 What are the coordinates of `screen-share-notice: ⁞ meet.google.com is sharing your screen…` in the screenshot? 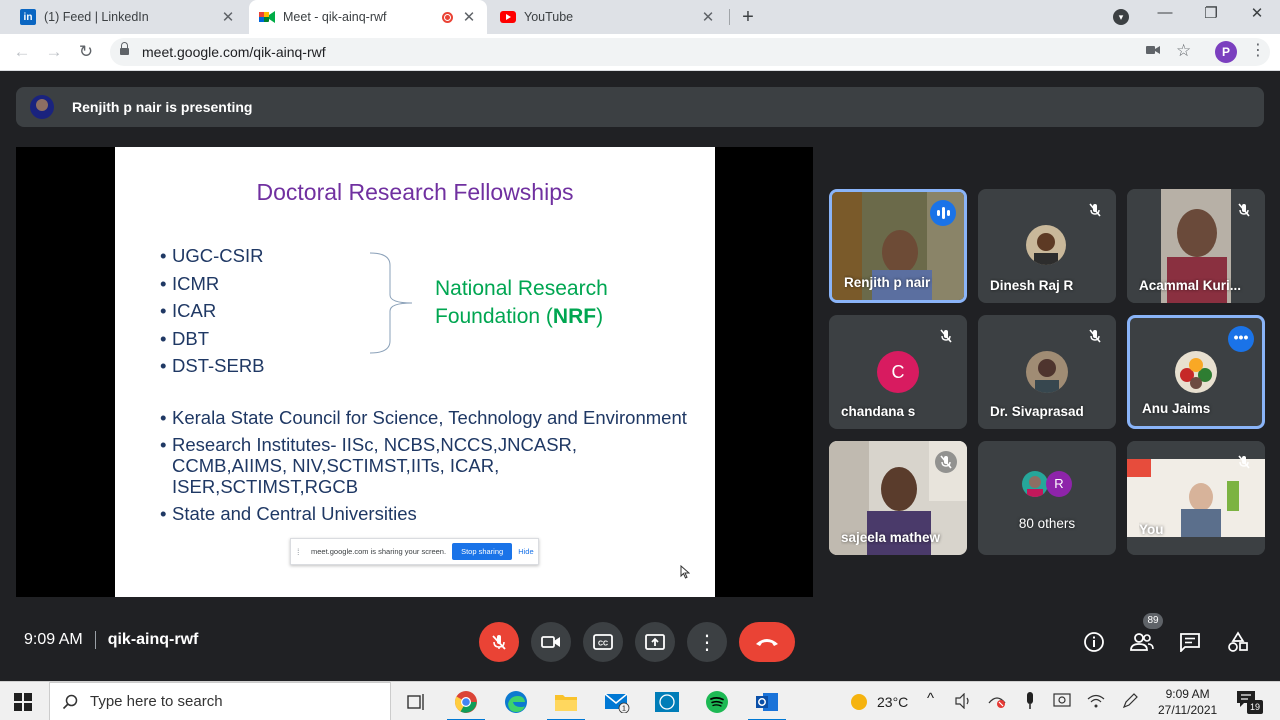 It's located at (414, 551).